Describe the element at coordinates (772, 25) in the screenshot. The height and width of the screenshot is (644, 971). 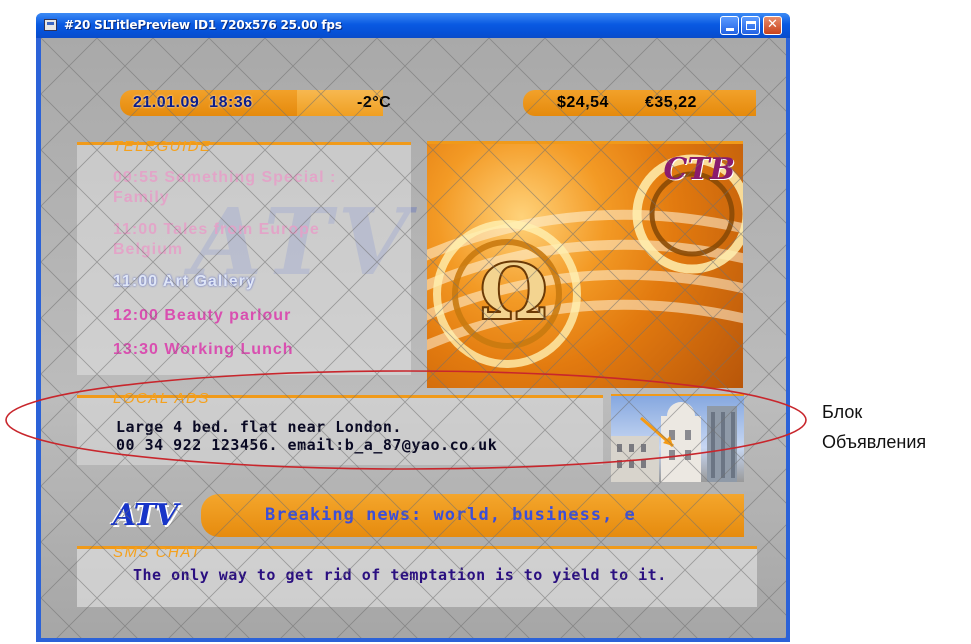
I see `close-button: ✕` at that location.